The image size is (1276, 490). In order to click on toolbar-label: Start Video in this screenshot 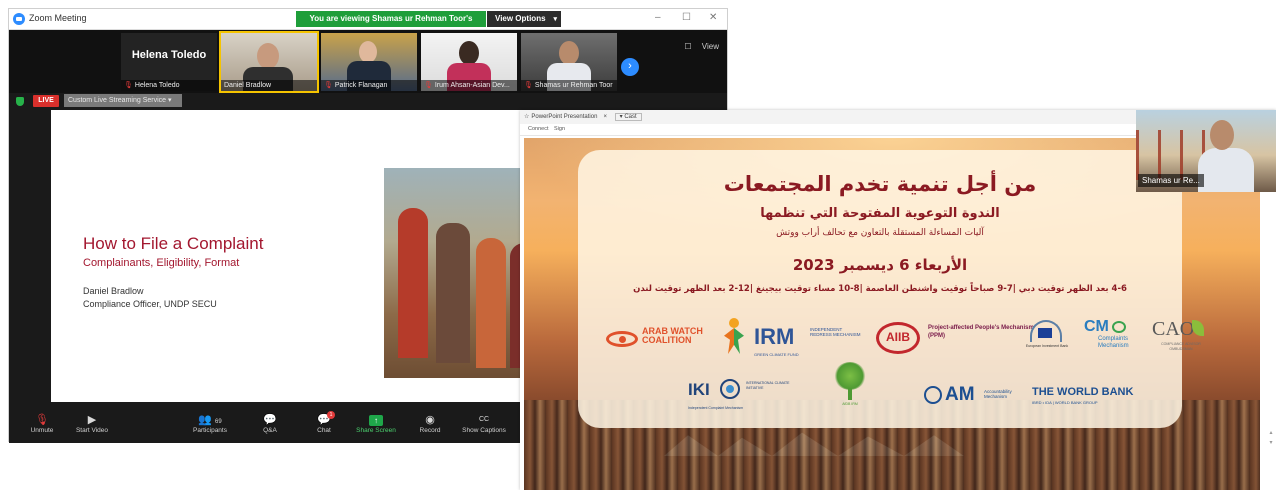, I will do `click(92, 430)`.